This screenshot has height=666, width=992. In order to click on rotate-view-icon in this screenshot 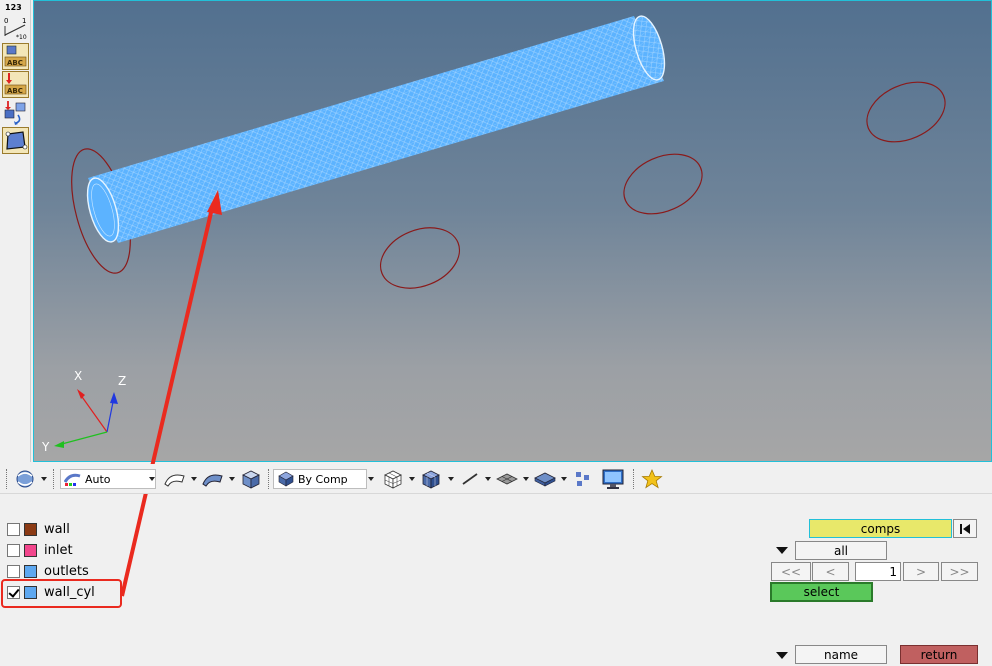, I will do `click(25, 479)`.